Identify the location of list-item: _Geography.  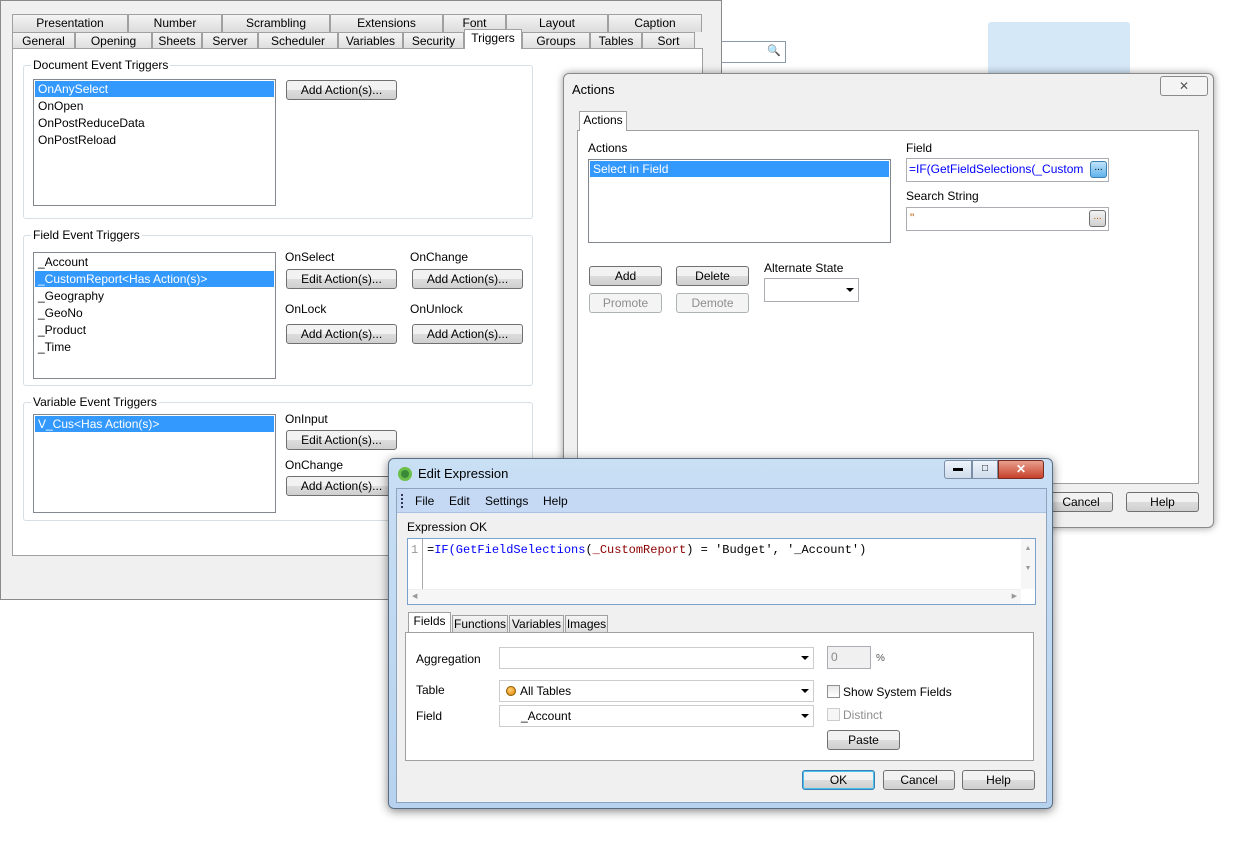
(154, 296).